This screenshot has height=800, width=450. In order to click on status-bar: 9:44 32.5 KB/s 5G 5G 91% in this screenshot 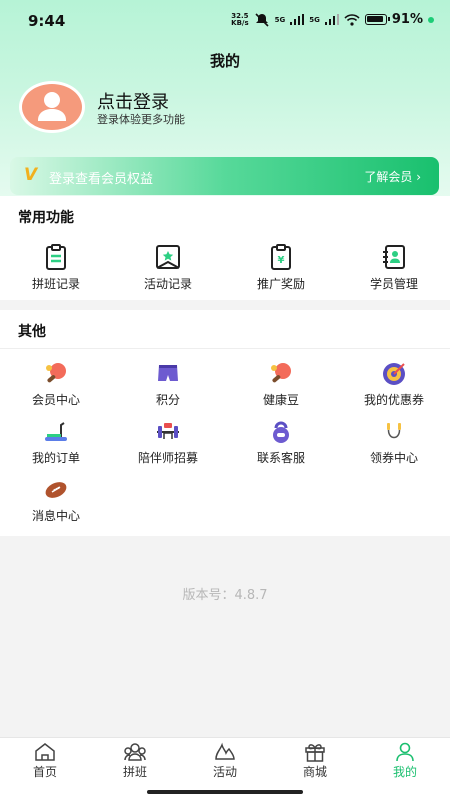, I will do `click(225, 20)`.